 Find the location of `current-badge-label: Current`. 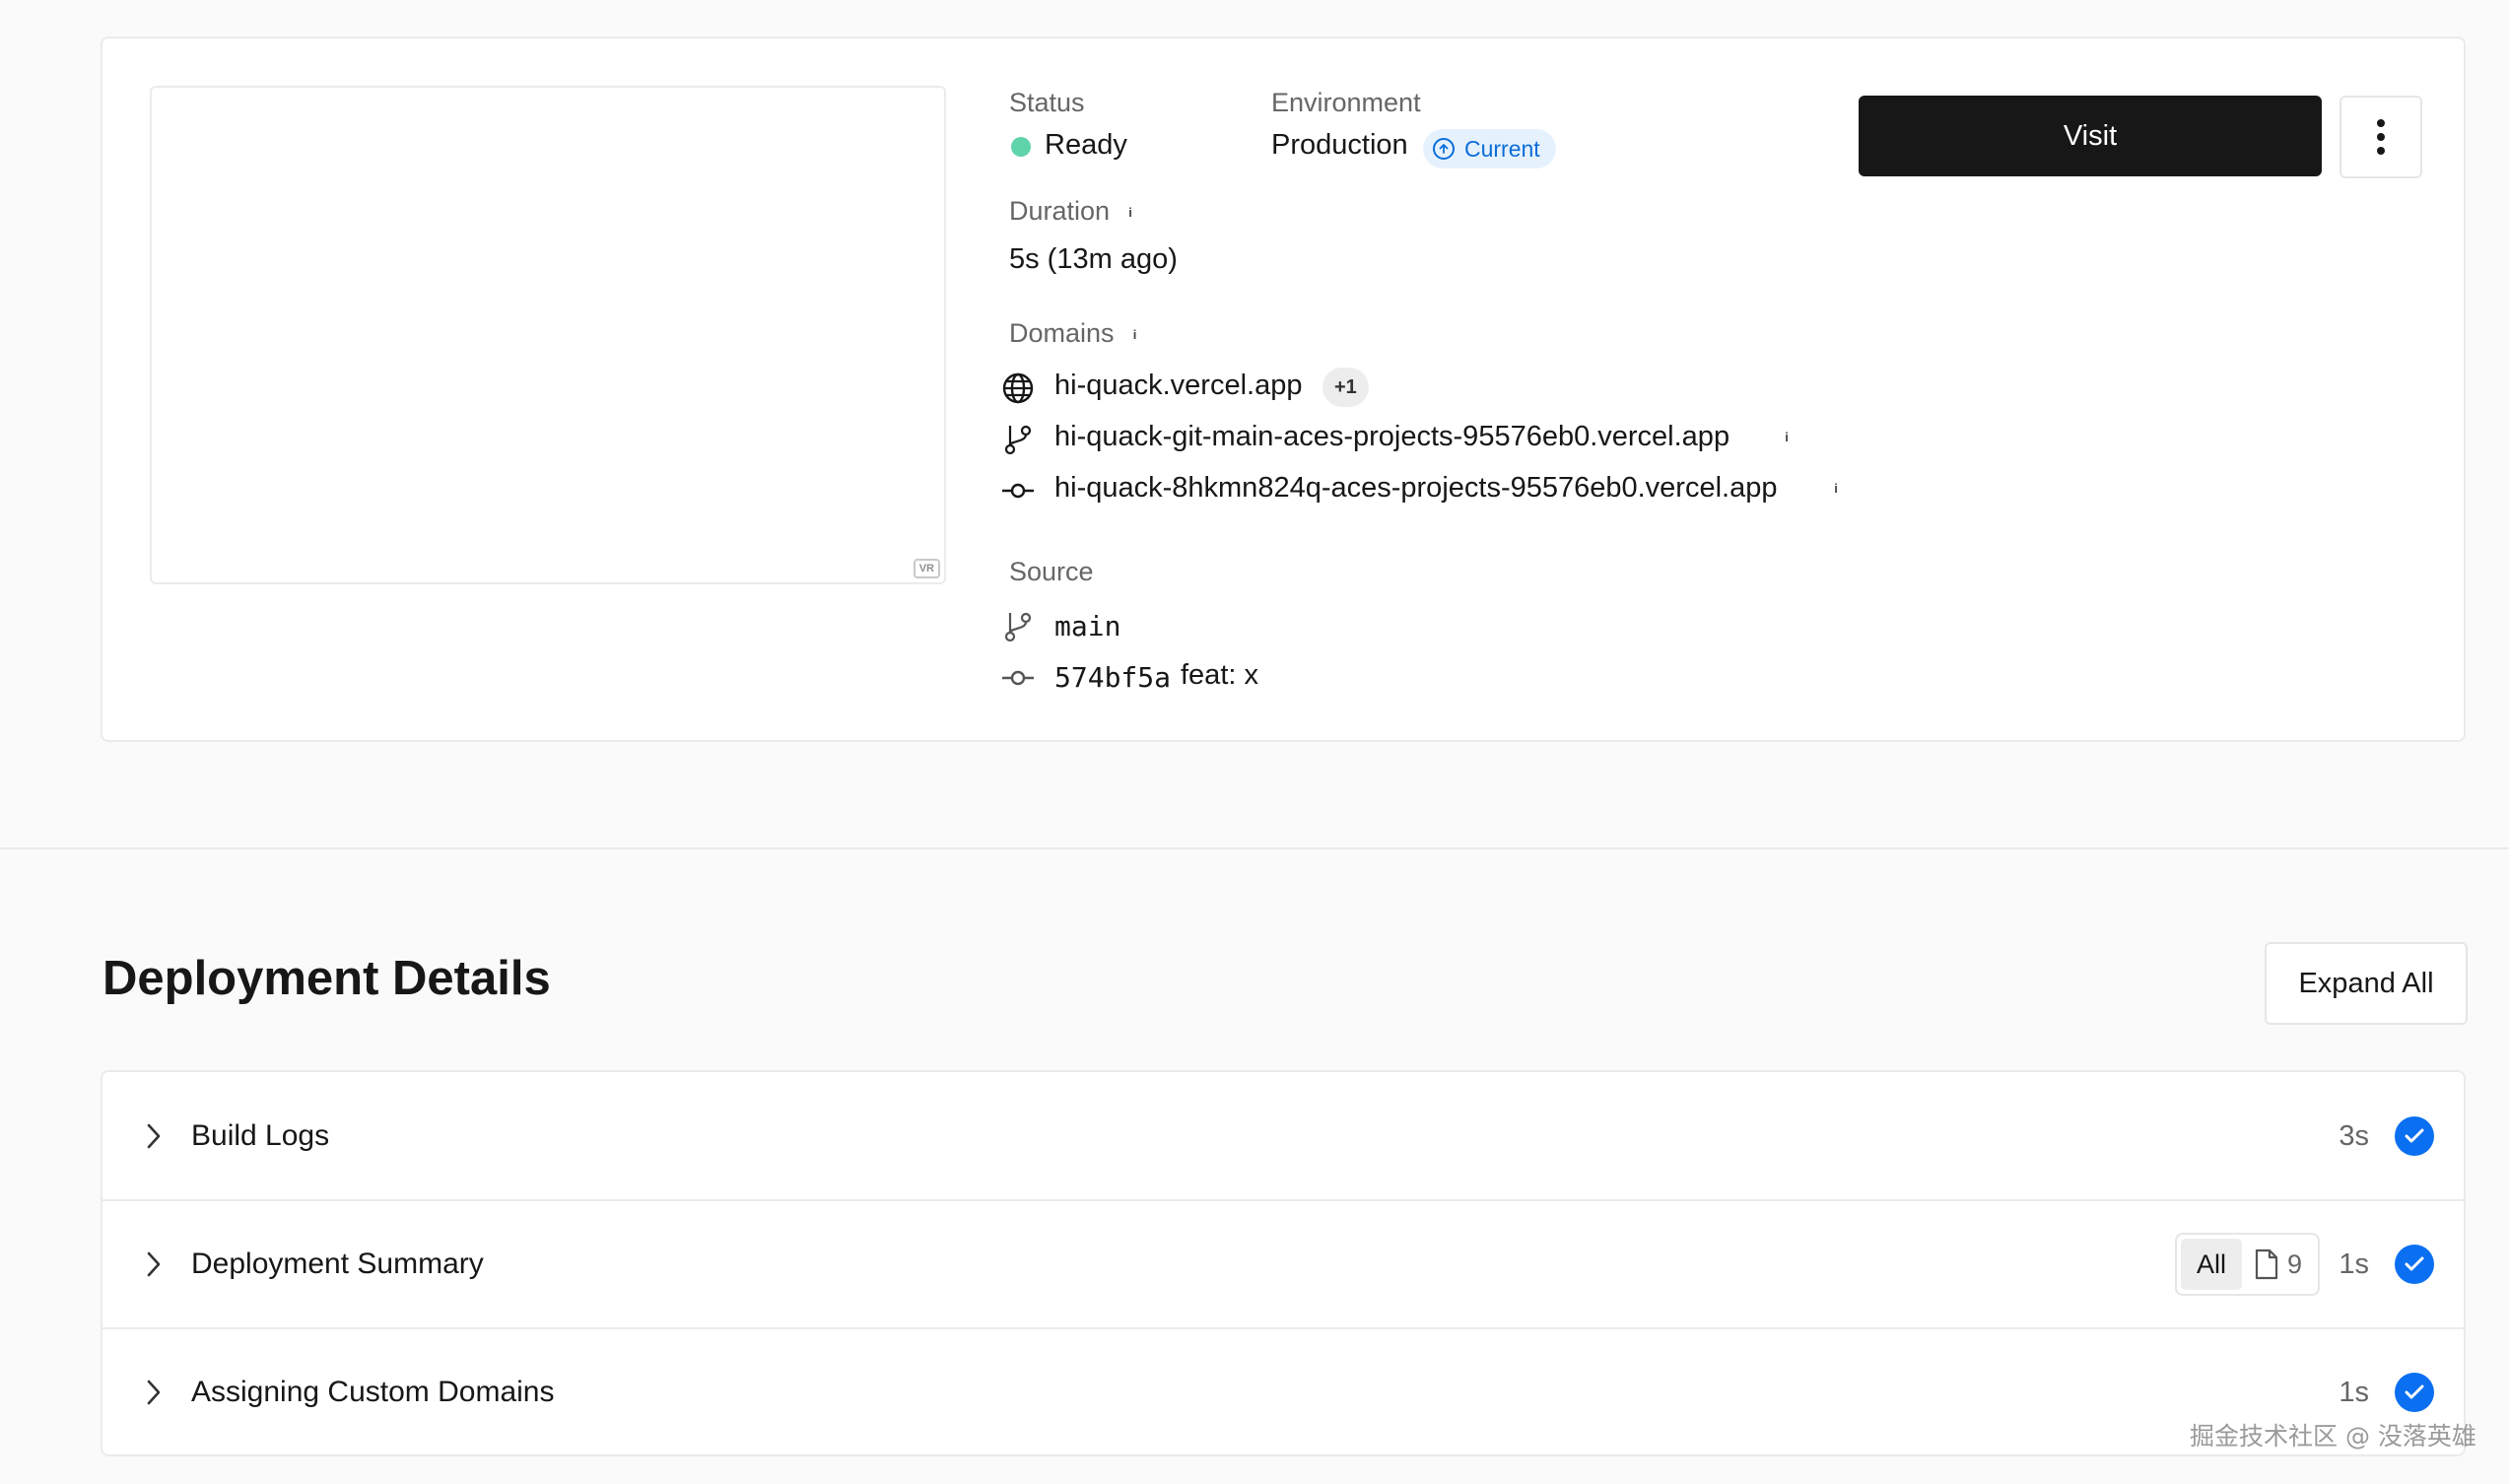

current-badge-label: Current is located at coordinates (1502, 148).